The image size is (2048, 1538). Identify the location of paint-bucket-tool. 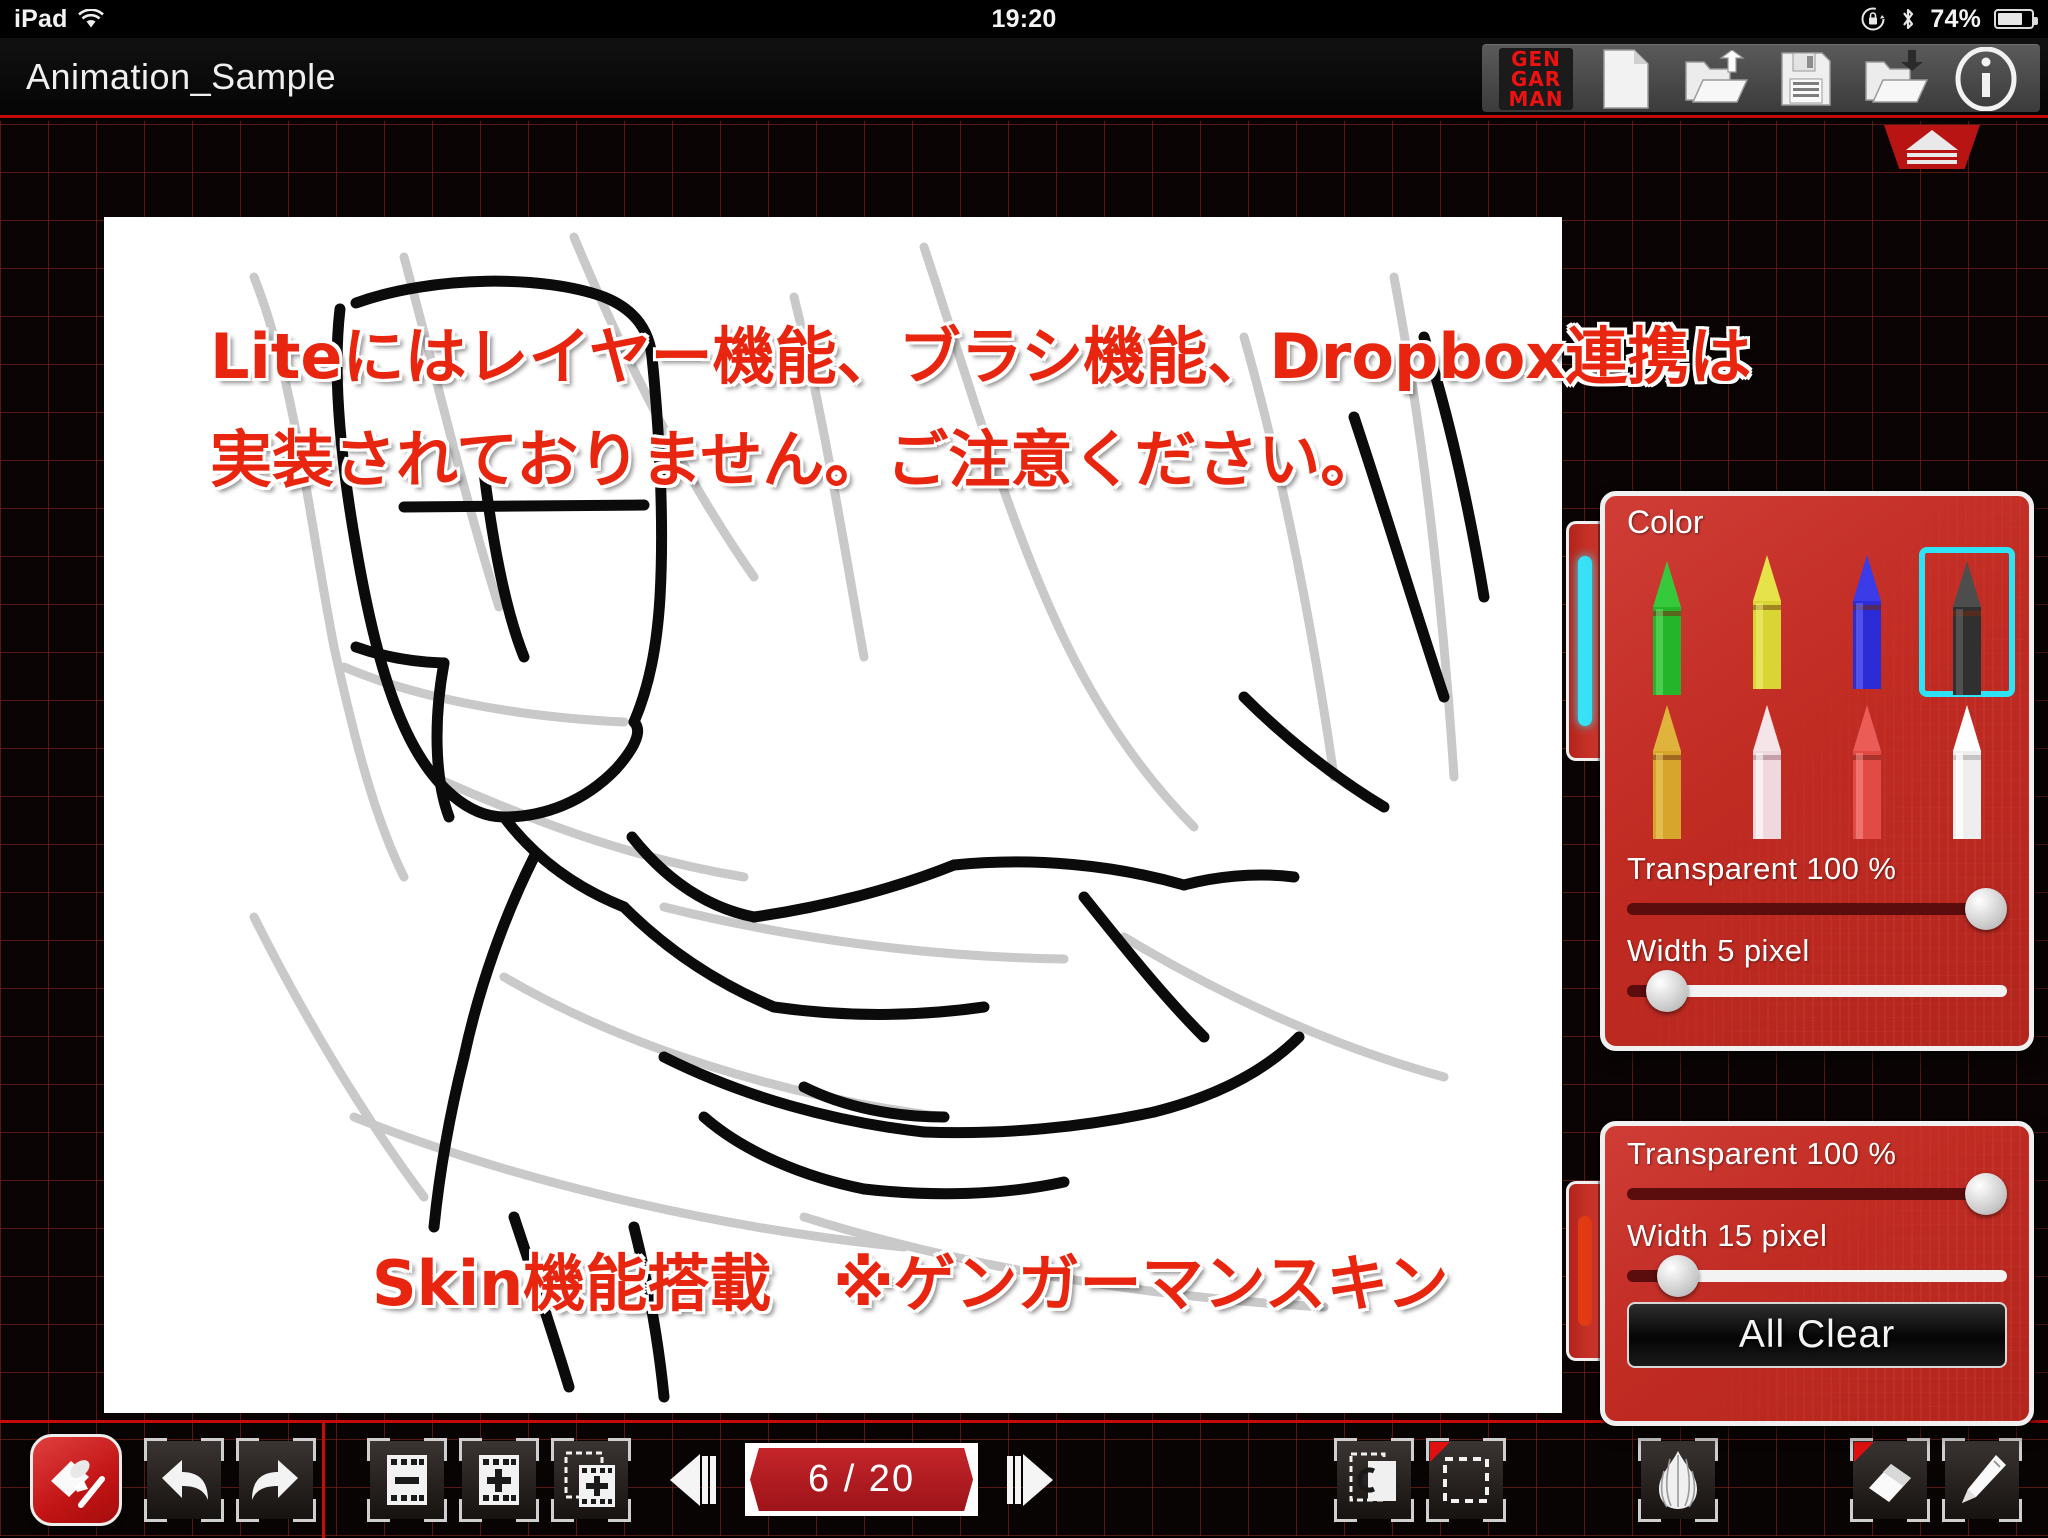
(76, 1479).